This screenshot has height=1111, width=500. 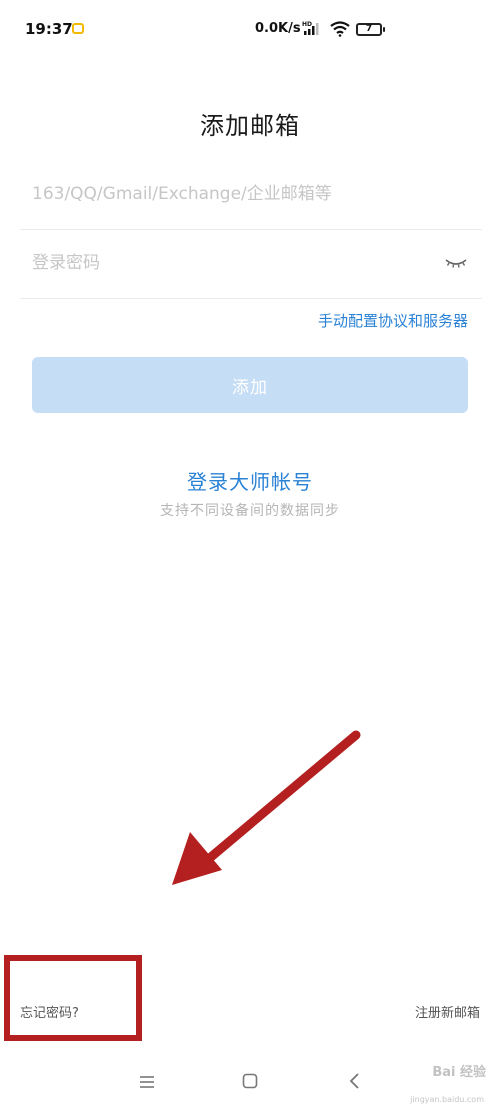 I want to click on battery-icon: 7, so click(x=370, y=29).